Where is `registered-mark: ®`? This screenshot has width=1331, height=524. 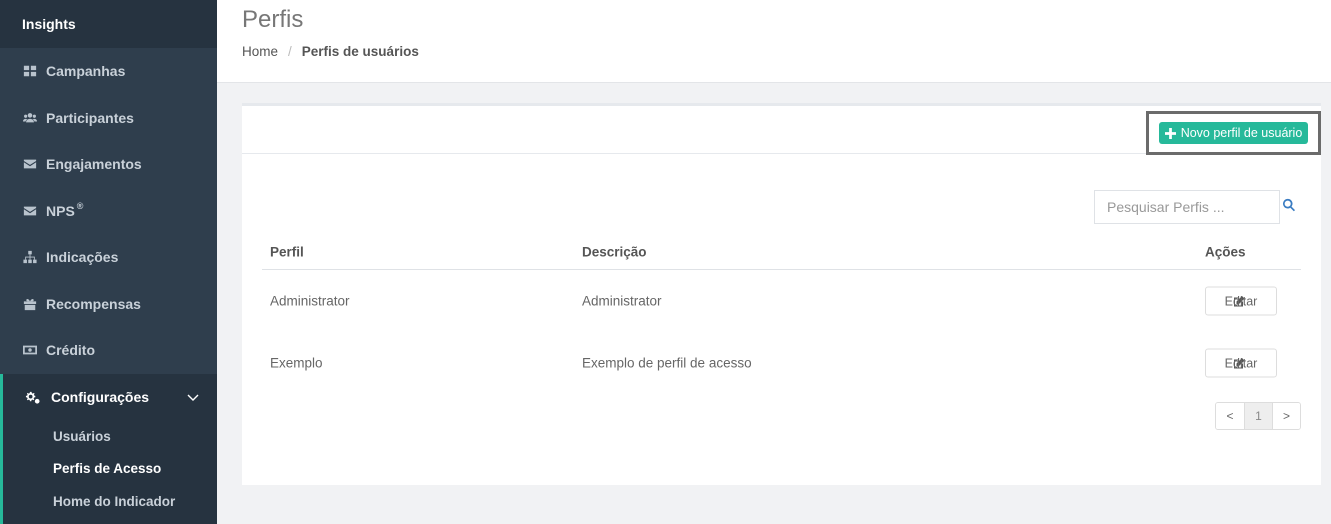 registered-mark: ® is located at coordinates (80, 205).